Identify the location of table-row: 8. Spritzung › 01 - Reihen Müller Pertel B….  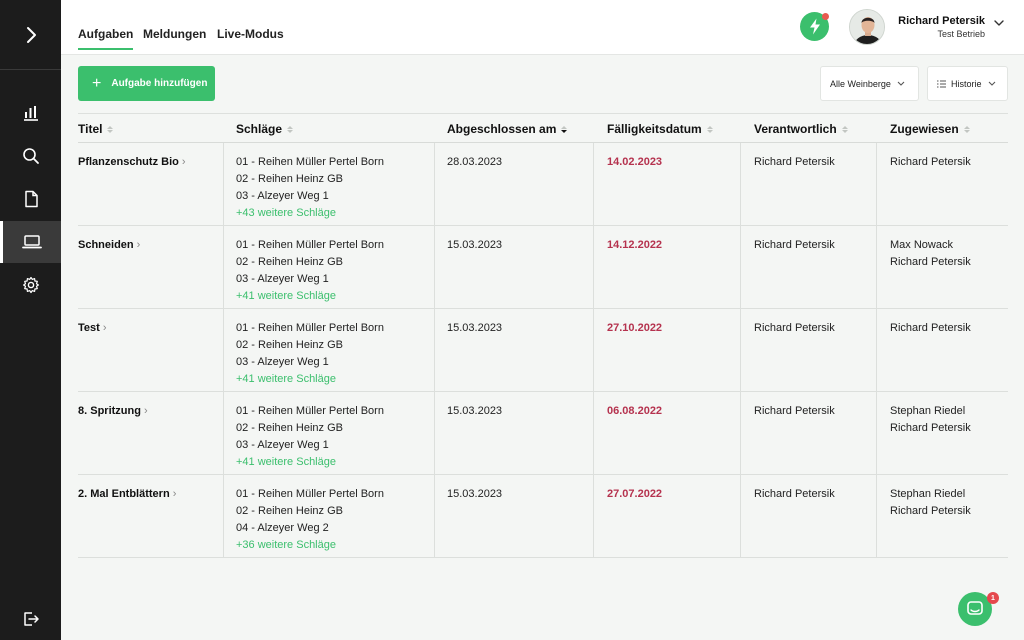
(543, 433).